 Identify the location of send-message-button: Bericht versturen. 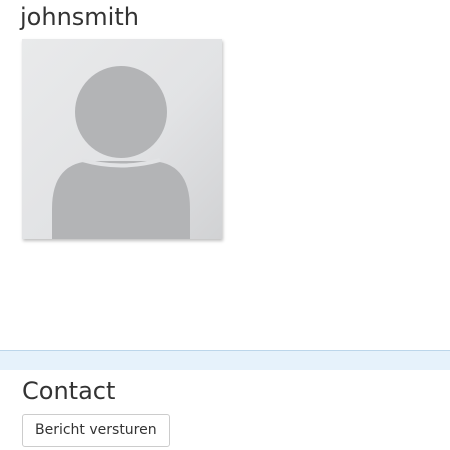
(96, 430).